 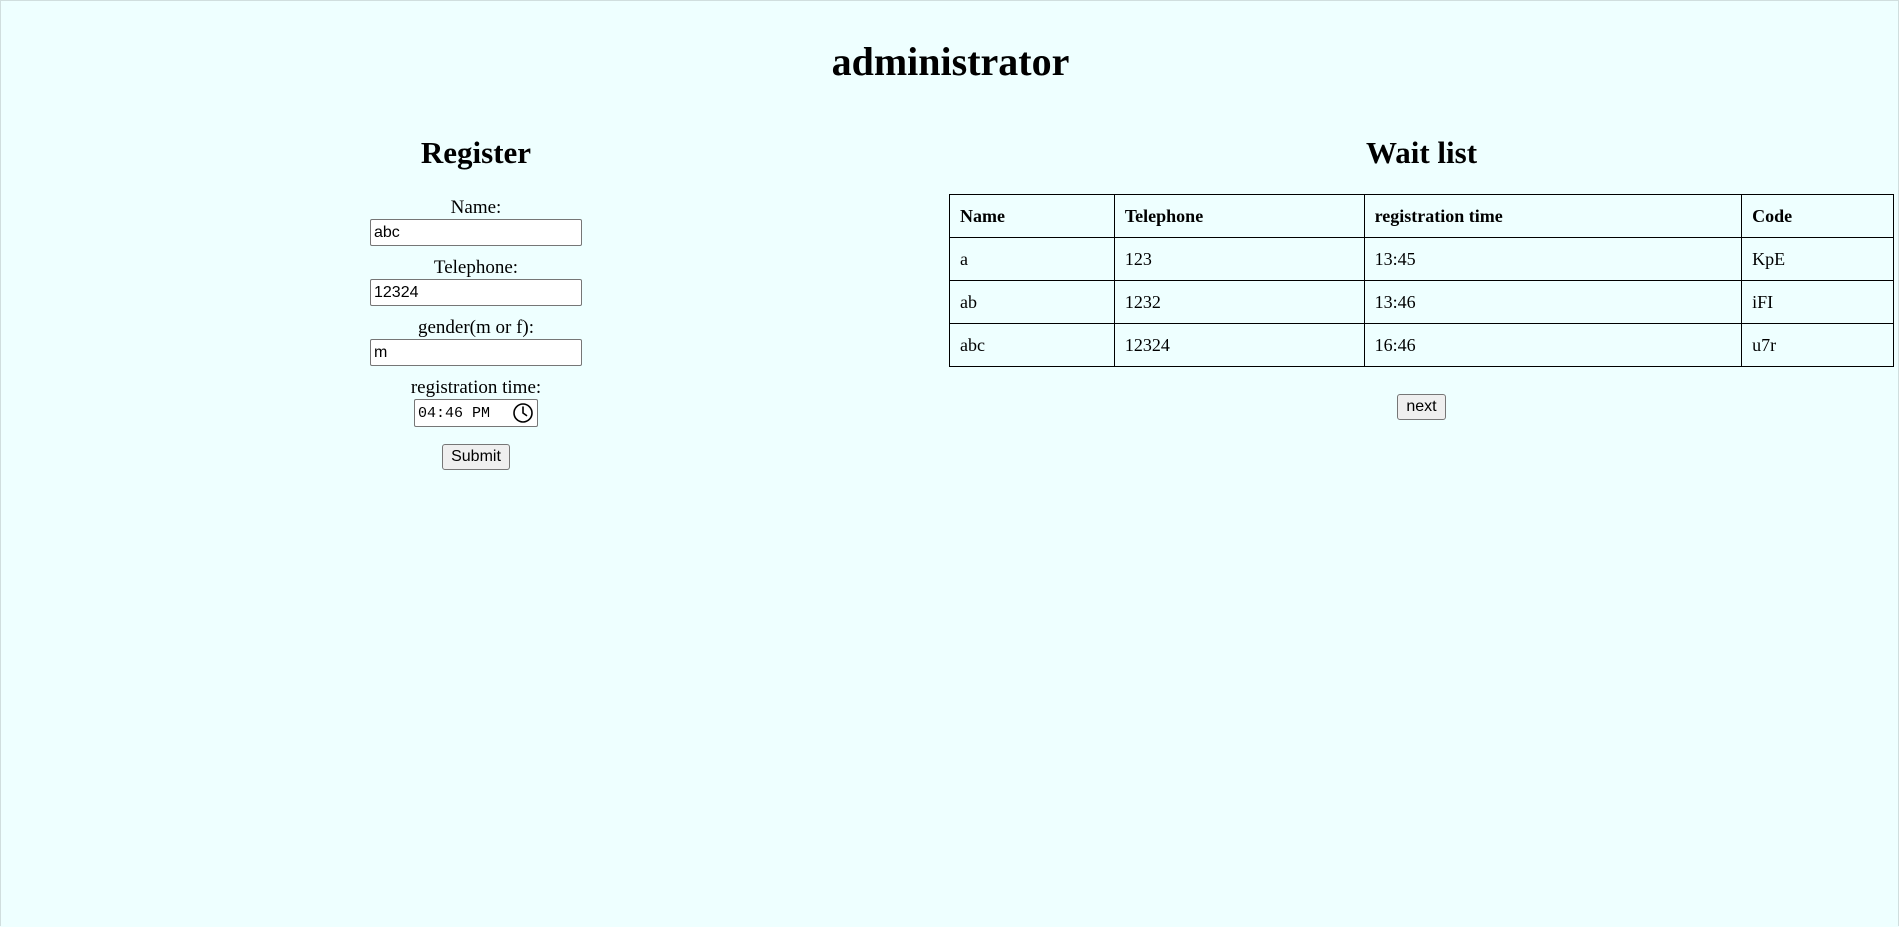 I want to click on gender-input: m, so click(x=476, y=352).